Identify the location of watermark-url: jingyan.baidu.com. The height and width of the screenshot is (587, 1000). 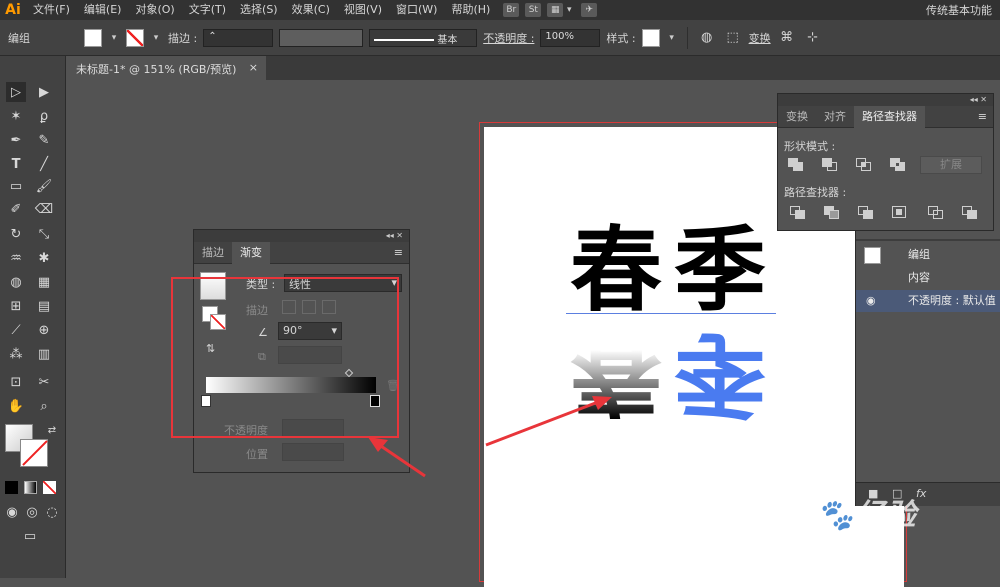
(837, 542).